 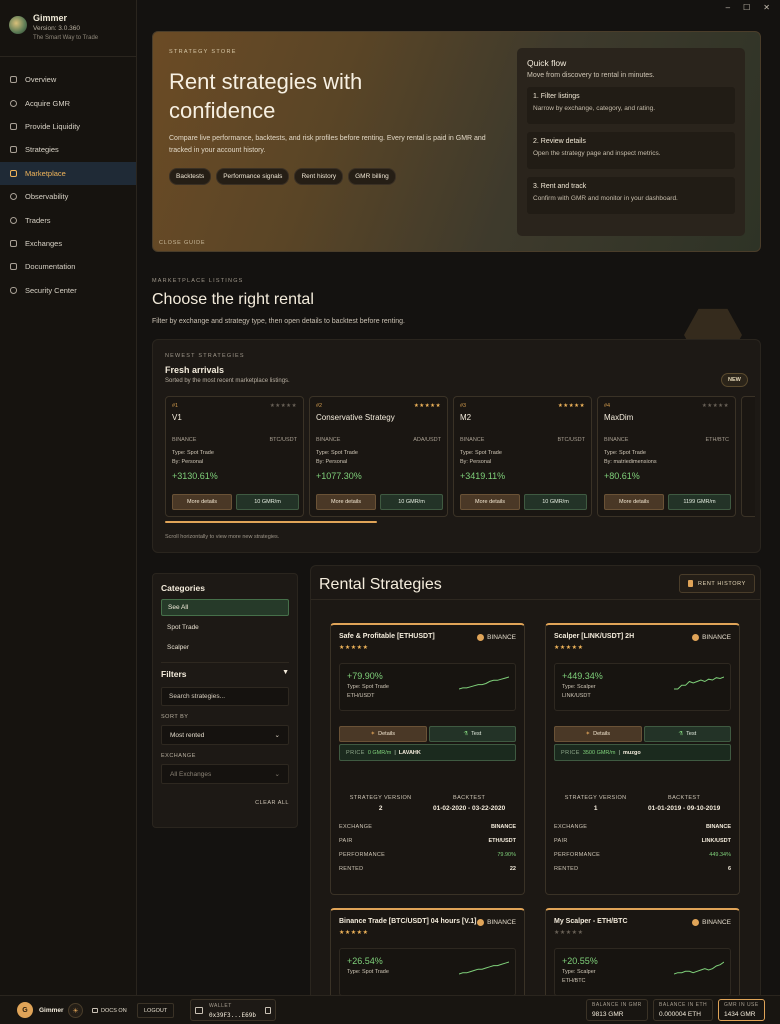 What do you see at coordinates (560, 186) in the screenshot?
I see `step-title: 3. Rent and track` at bounding box center [560, 186].